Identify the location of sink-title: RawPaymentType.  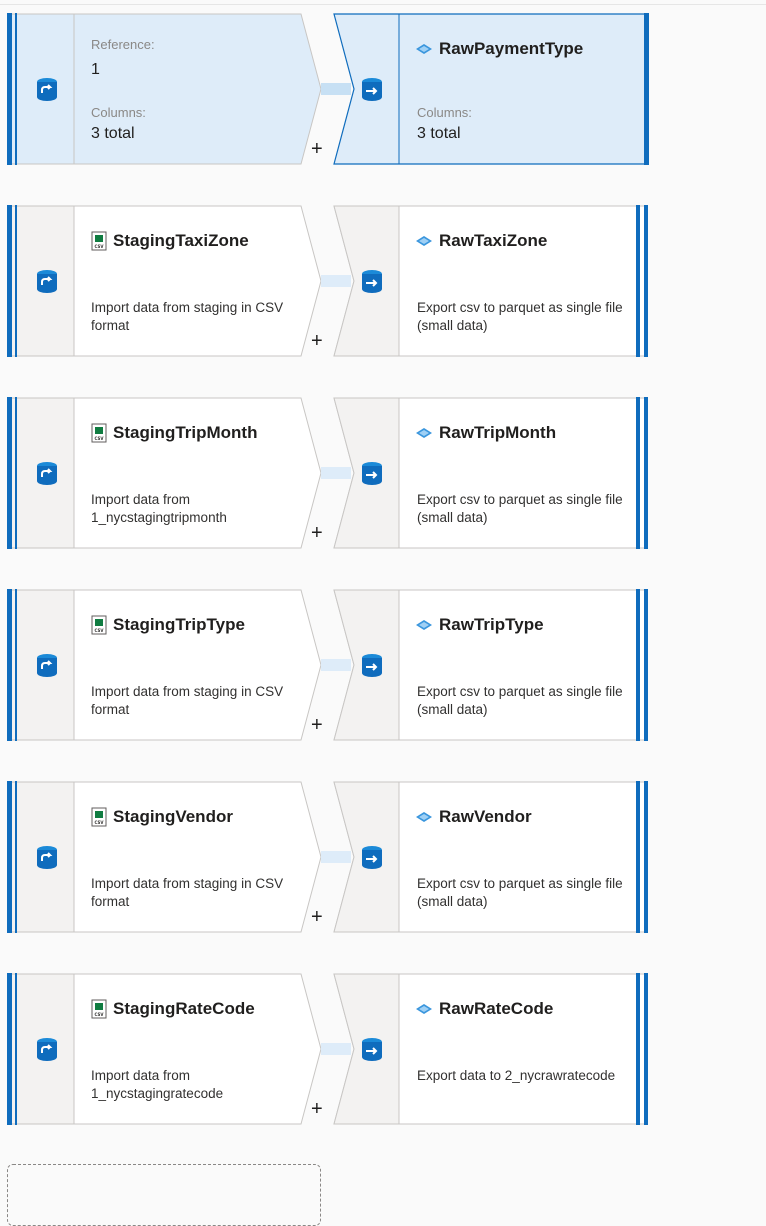
(499, 49).